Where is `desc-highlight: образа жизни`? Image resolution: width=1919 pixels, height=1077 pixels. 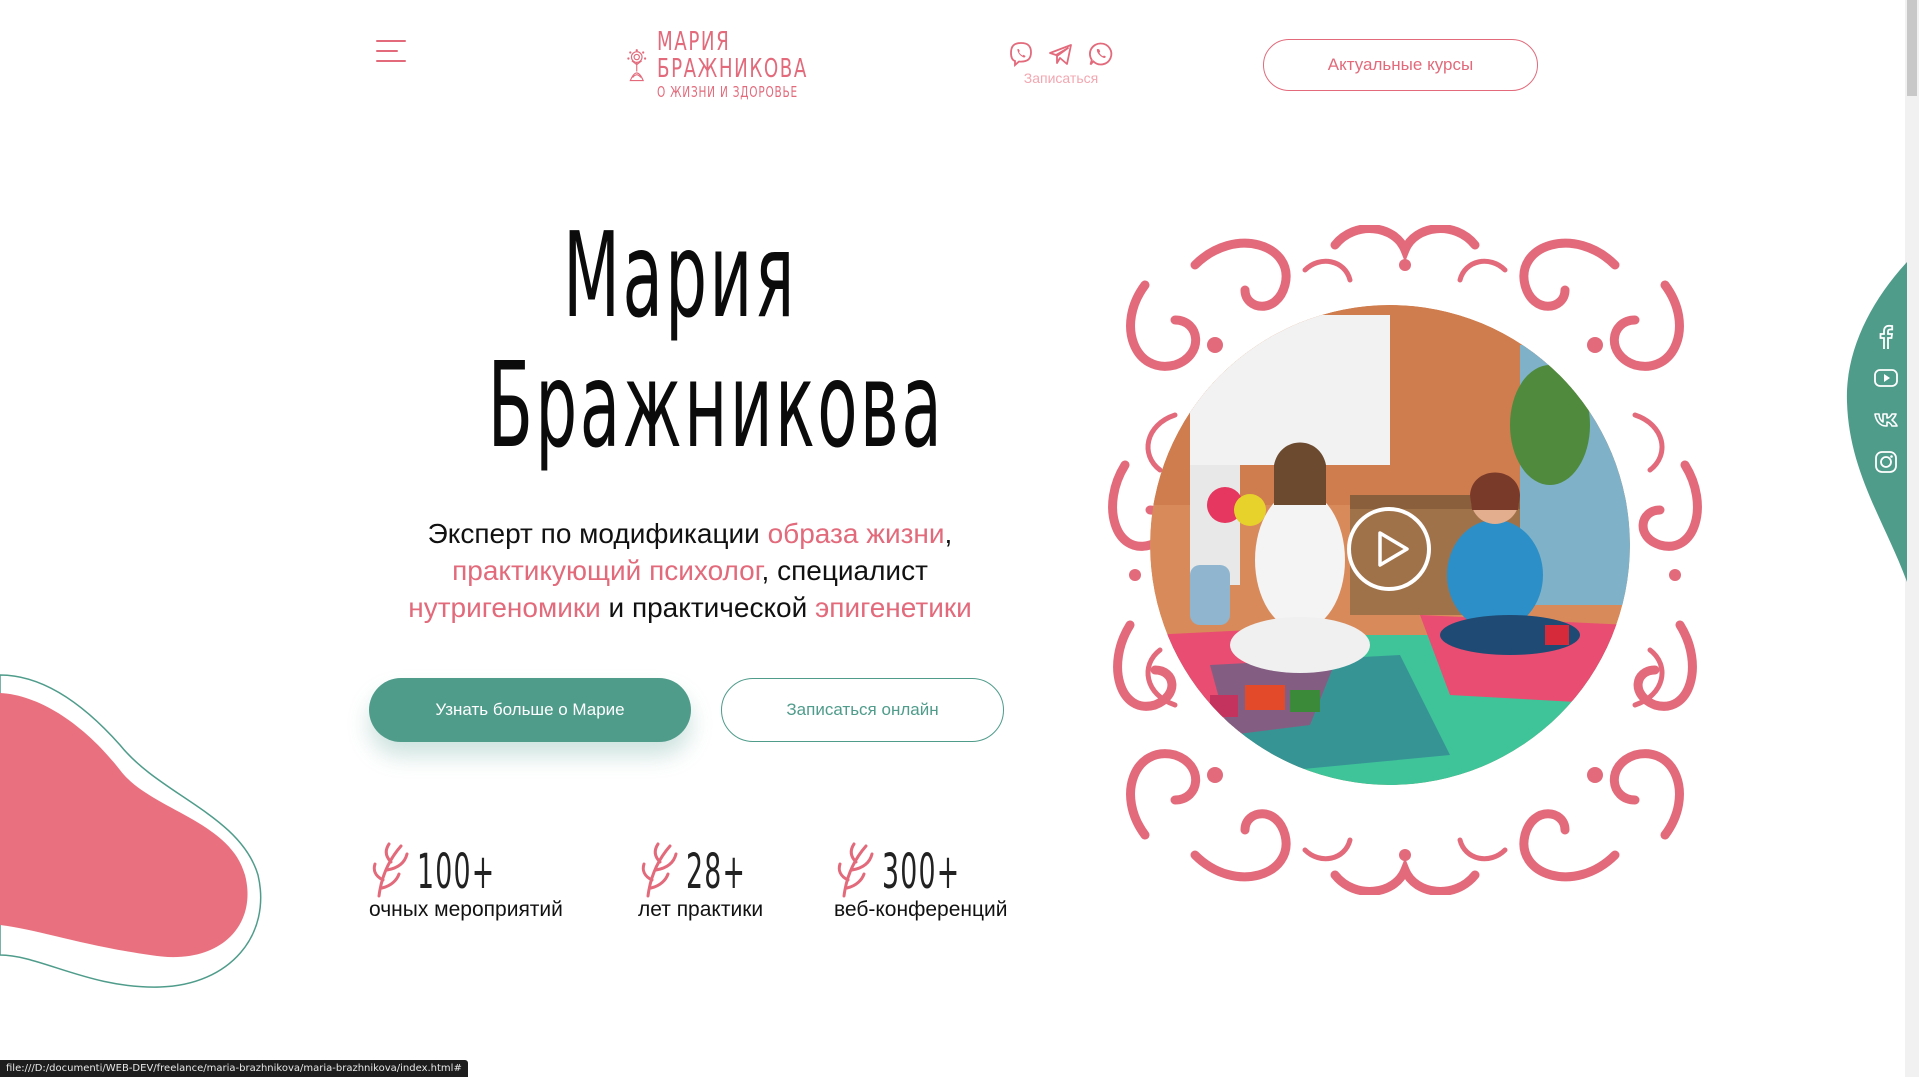
desc-highlight: образа жизни is located at coordinates (856, 533).